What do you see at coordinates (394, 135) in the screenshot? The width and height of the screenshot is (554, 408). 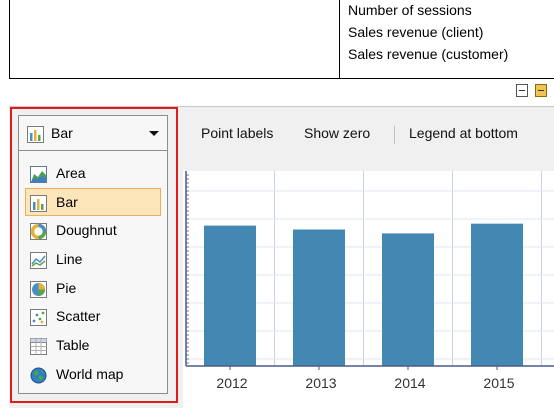 I see `toolbar-separator` at bounding box center [394, 135].